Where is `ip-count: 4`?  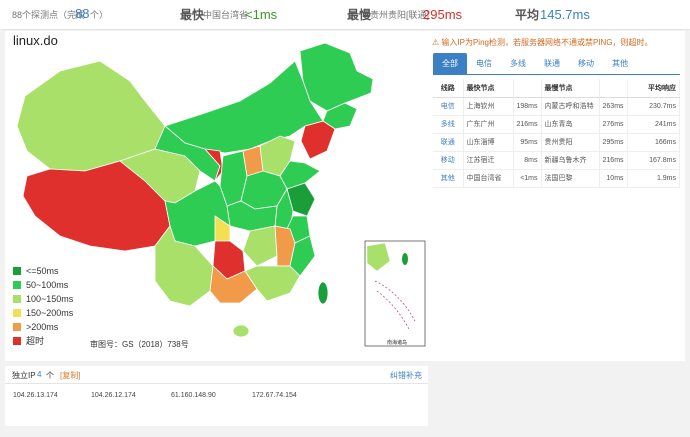
ip-count: 4 is located at coordinates (39, 374).